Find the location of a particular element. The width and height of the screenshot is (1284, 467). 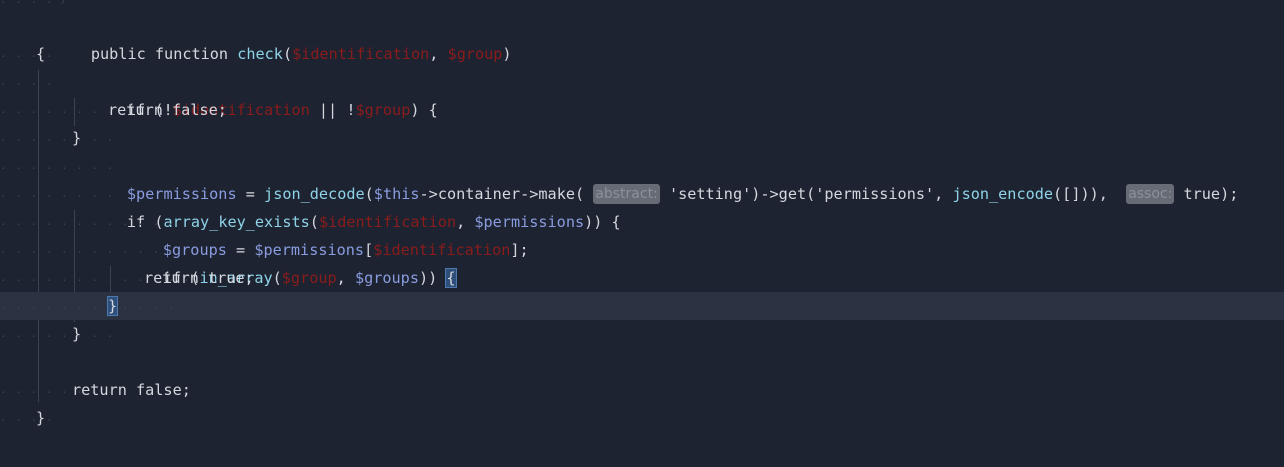

code-line: . . . . } is located at coordinates (642, 418).